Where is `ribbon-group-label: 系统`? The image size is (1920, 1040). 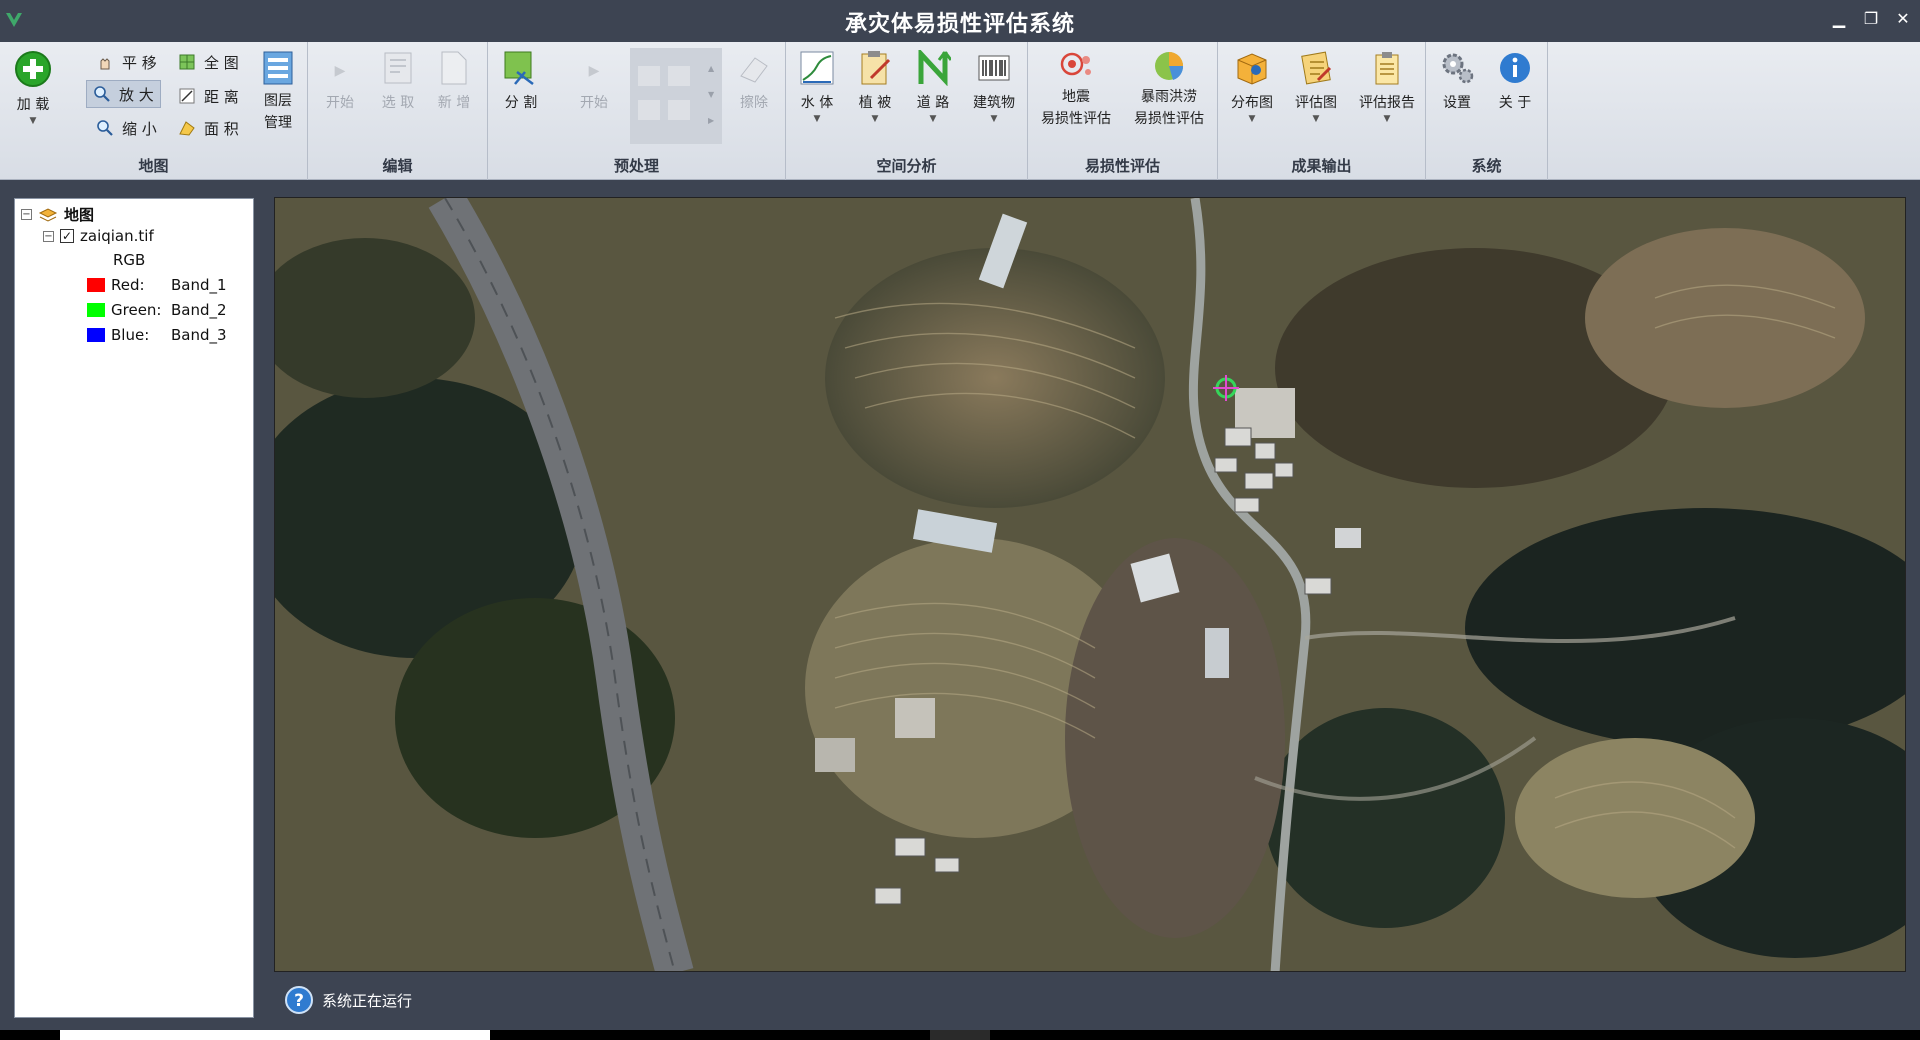 ribbon-group-label: 系统 is located at coordinates (1486, 166).